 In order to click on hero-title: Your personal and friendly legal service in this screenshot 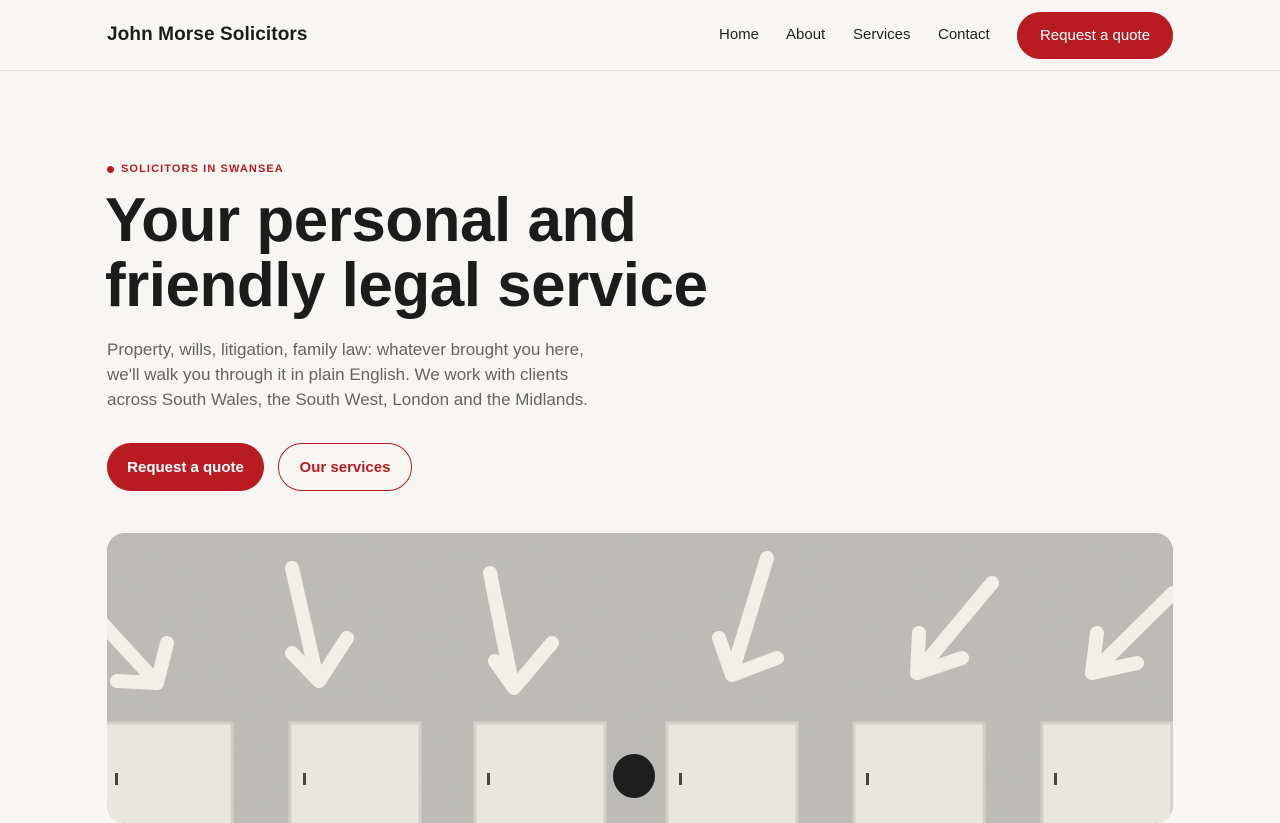, I will do `click(455, 253)`.